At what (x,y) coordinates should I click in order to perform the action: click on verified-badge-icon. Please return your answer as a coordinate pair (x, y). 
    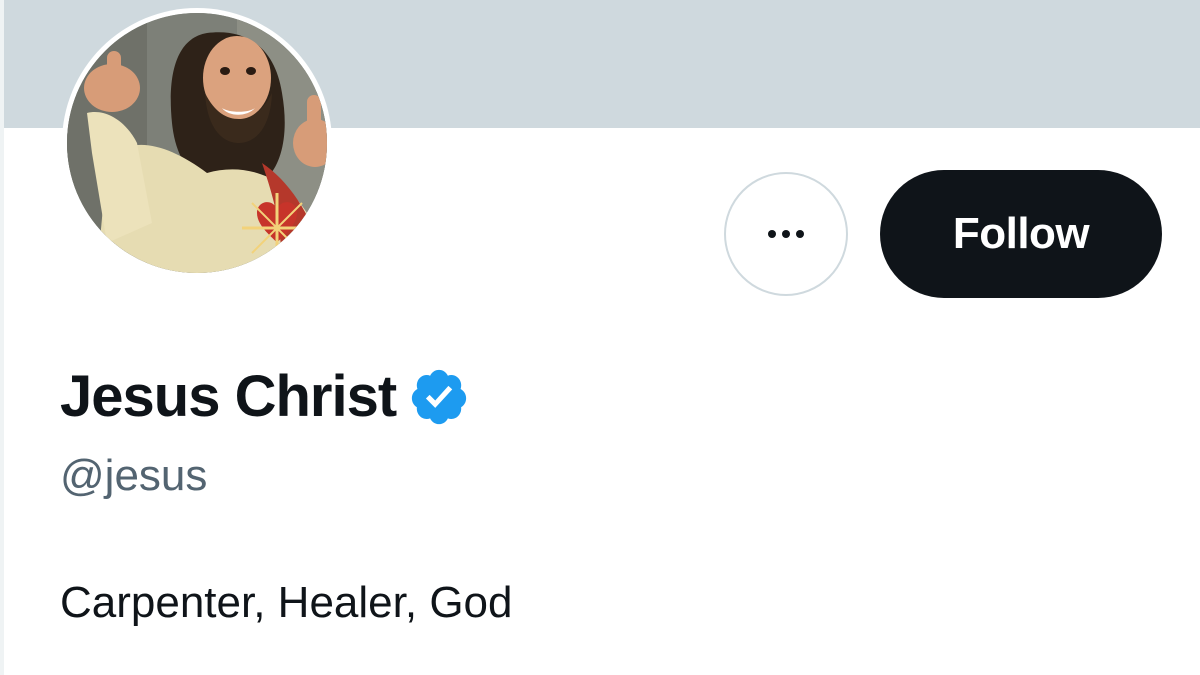
    Looking at the image, I should click on (439, 397).